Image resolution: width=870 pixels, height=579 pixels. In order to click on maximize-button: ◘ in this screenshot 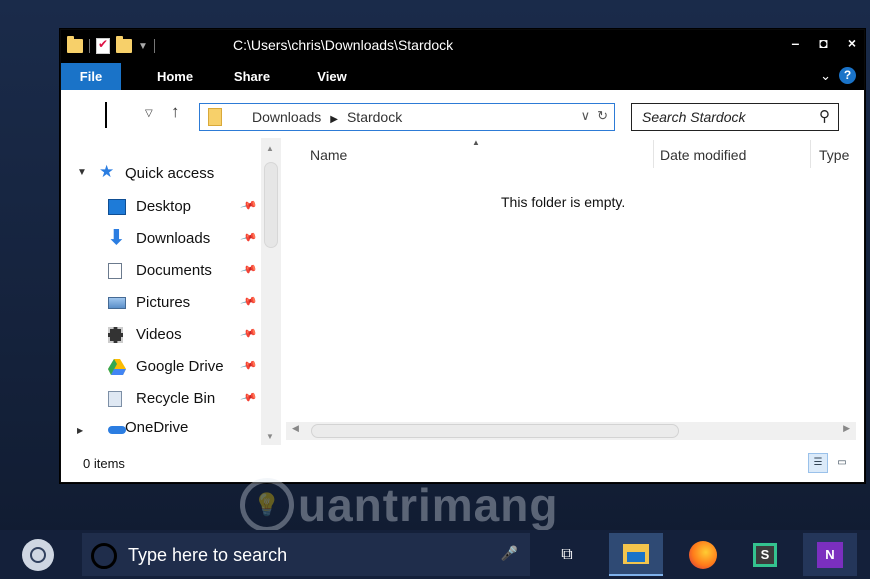, I will do `click(823, 43)`.